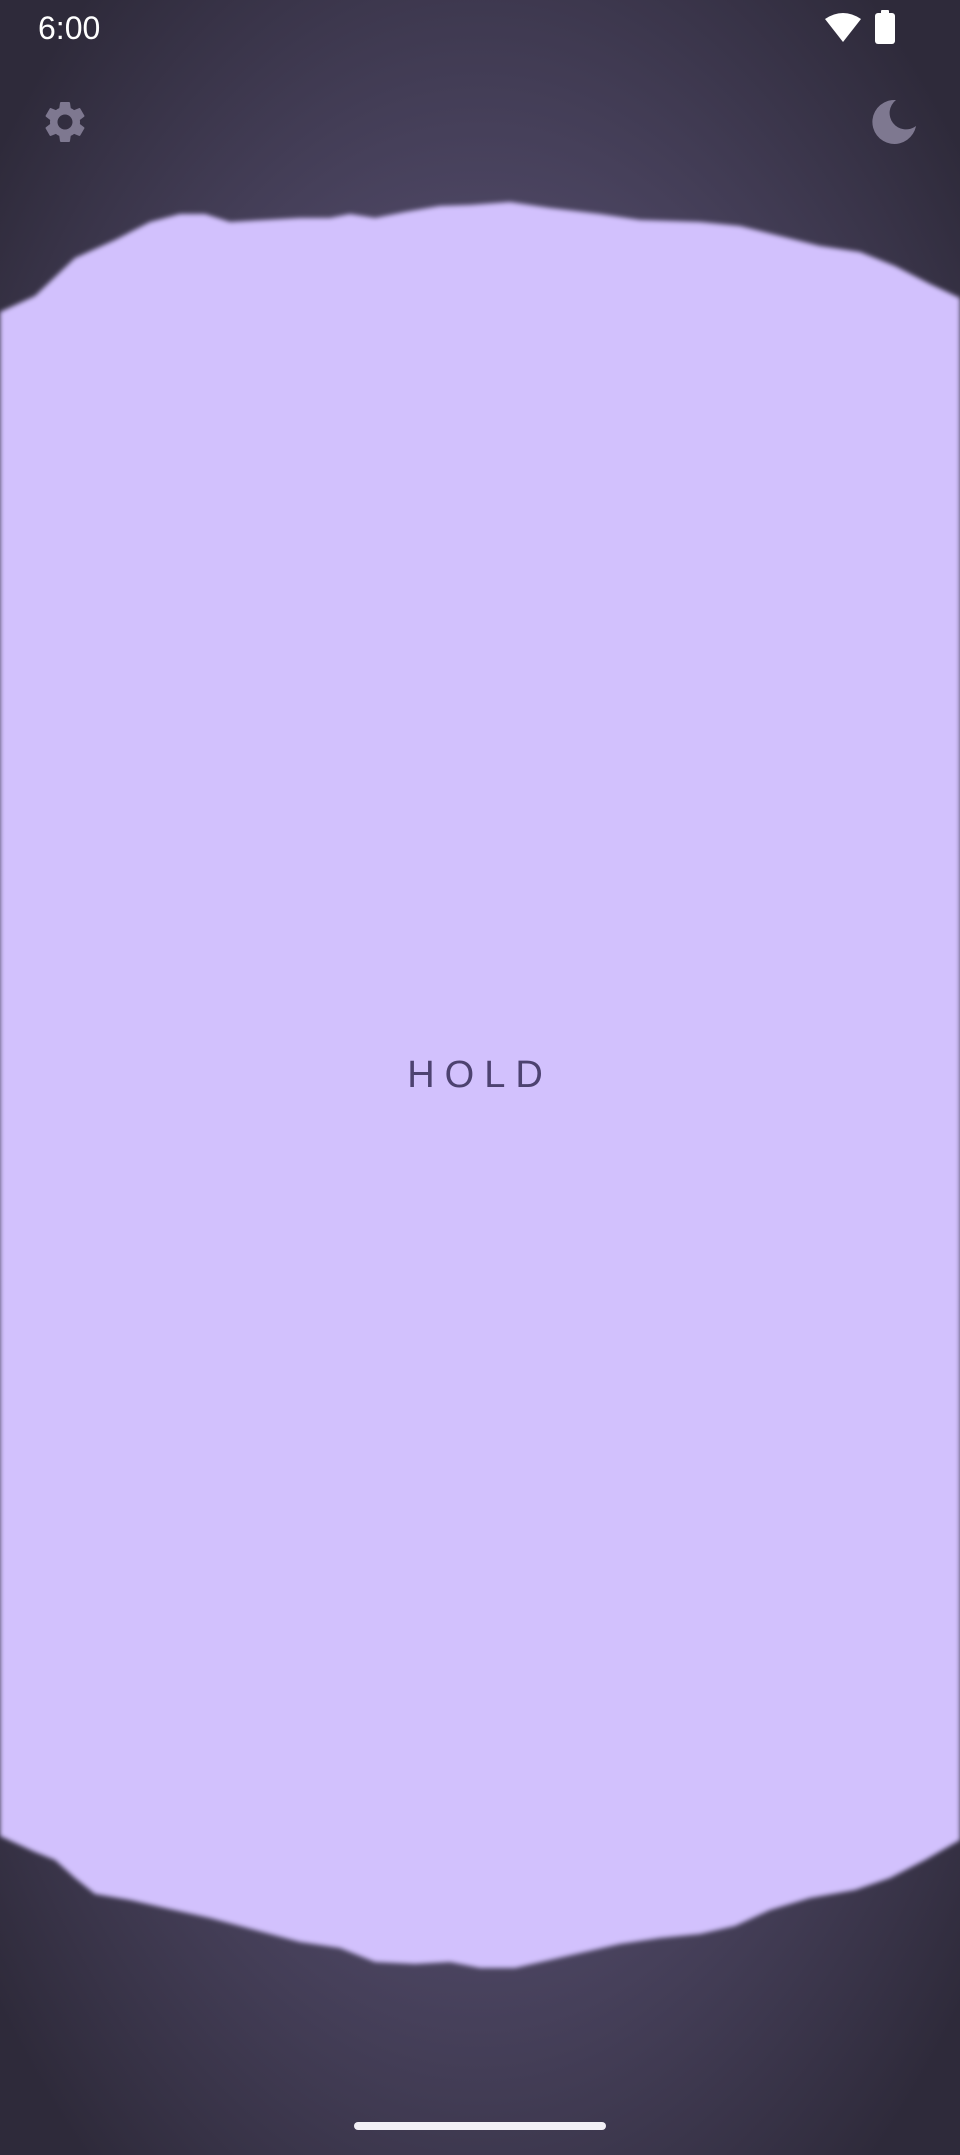  Describe the element at coordinates (65, 122) in the screenshot. I see `gear-icon` at that location.